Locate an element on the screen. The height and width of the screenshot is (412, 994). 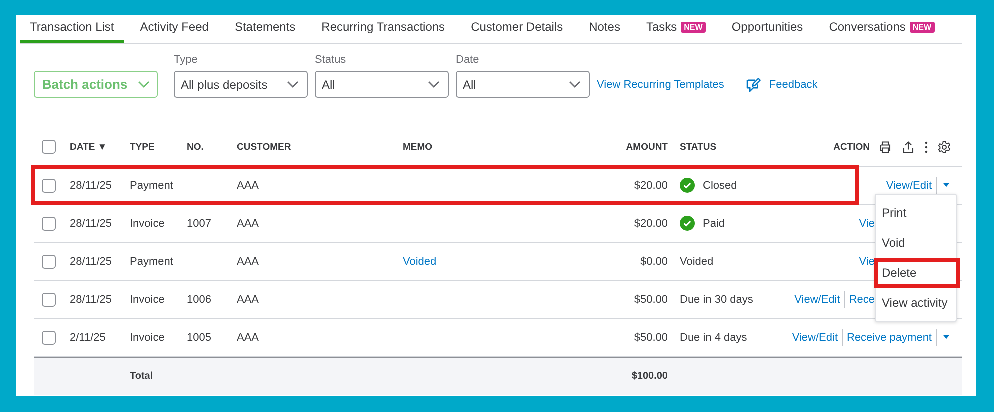
tab: Conversations NEW is located at coordinates (882, 31).